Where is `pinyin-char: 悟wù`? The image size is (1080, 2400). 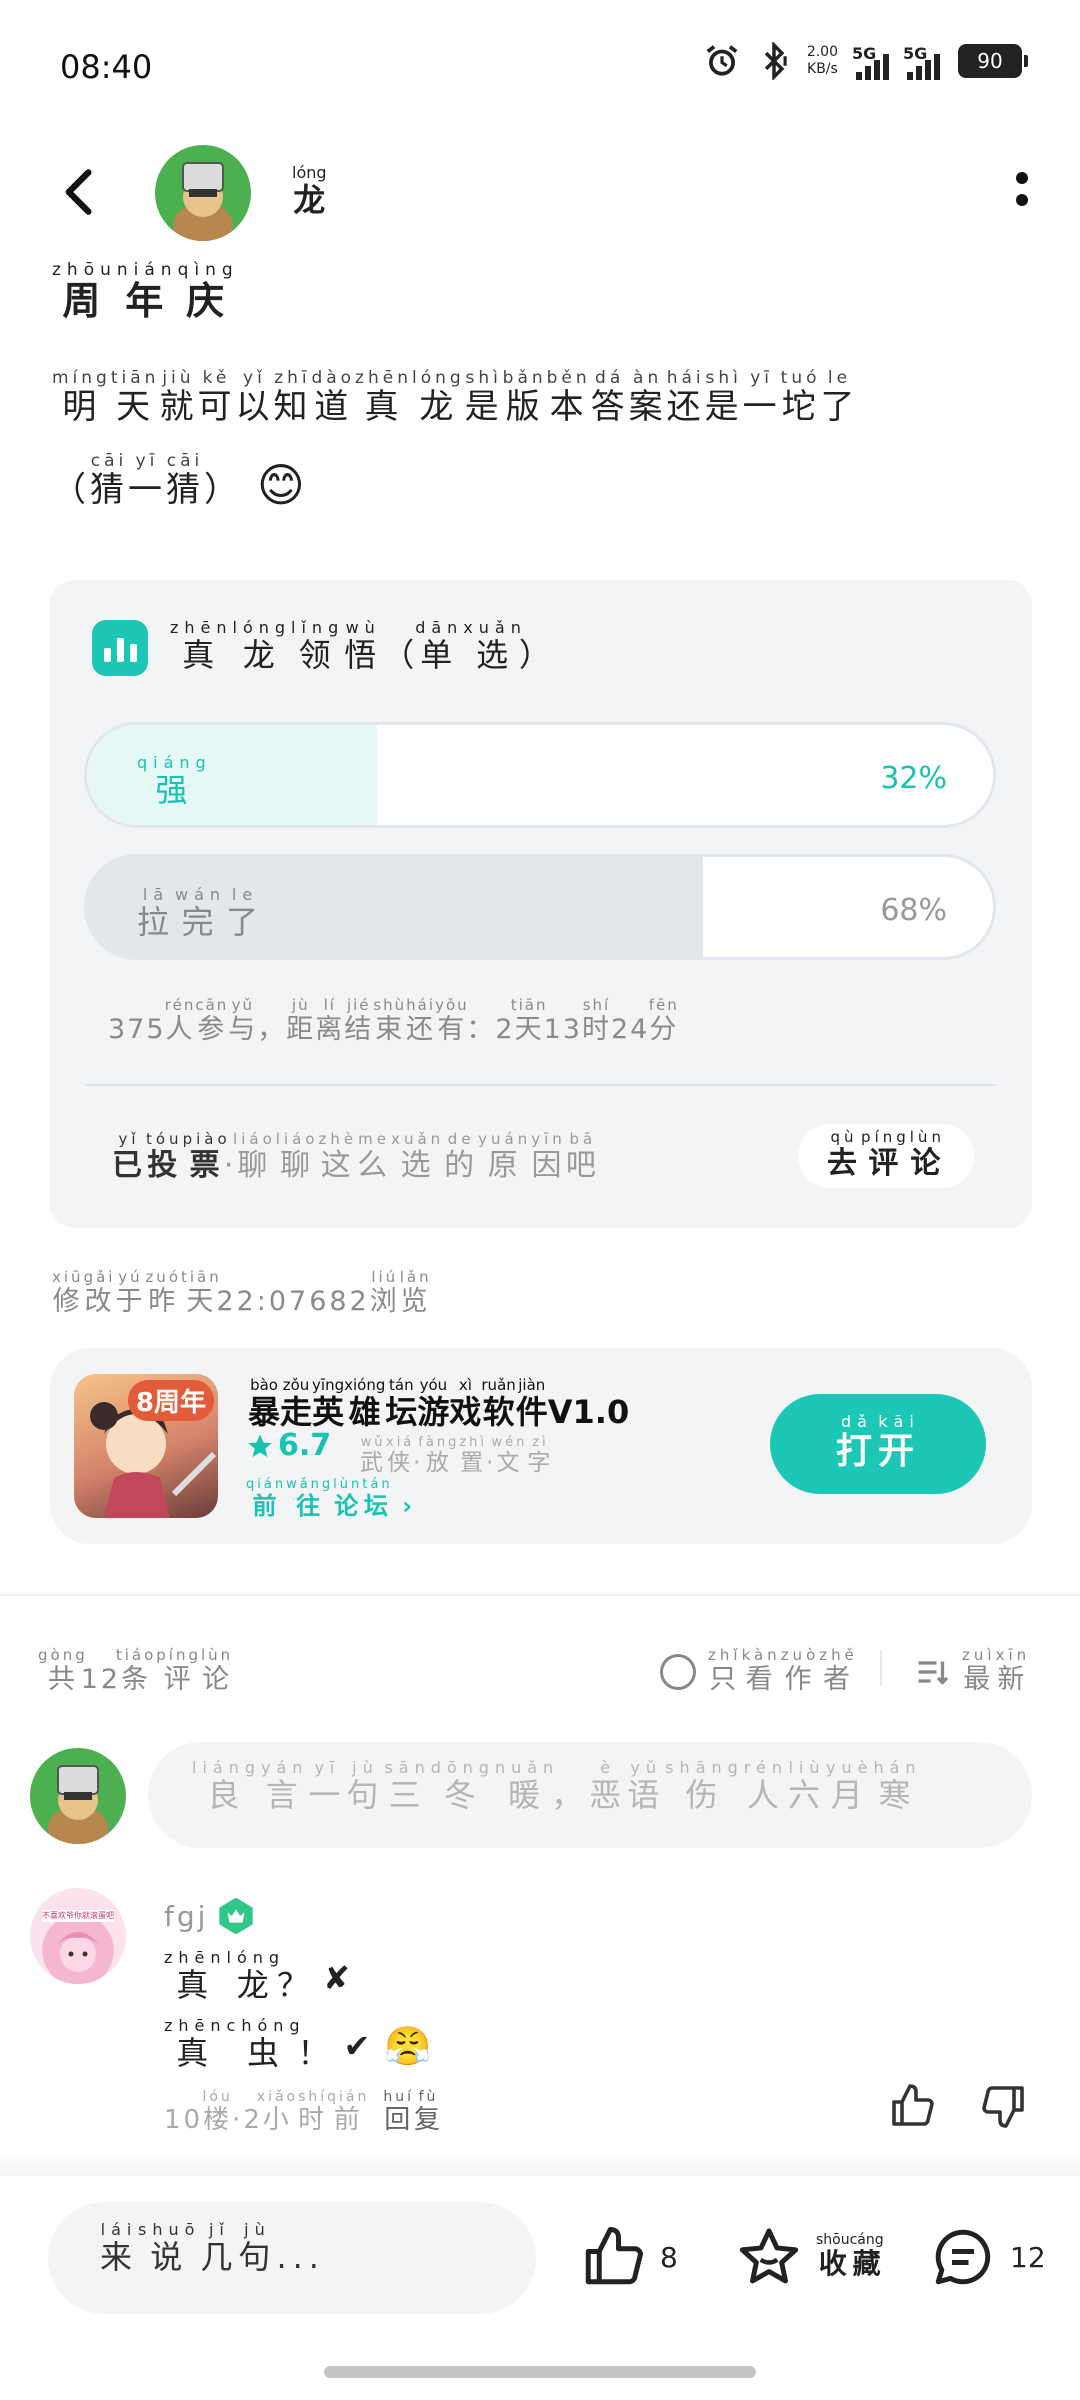
pinyin-char: 悟wù is located at coordinates (363, 646).